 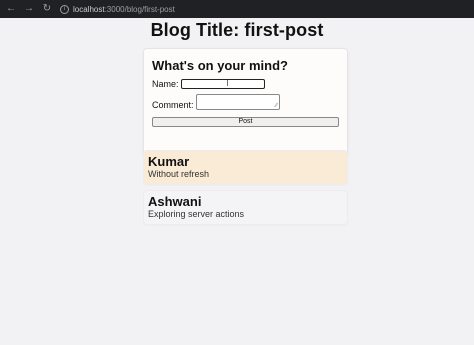 What do you see at coordinates (237, 30) in the screenshot?
I see `page-title: Blog Title: first-post` at bounding box center [237, 30].